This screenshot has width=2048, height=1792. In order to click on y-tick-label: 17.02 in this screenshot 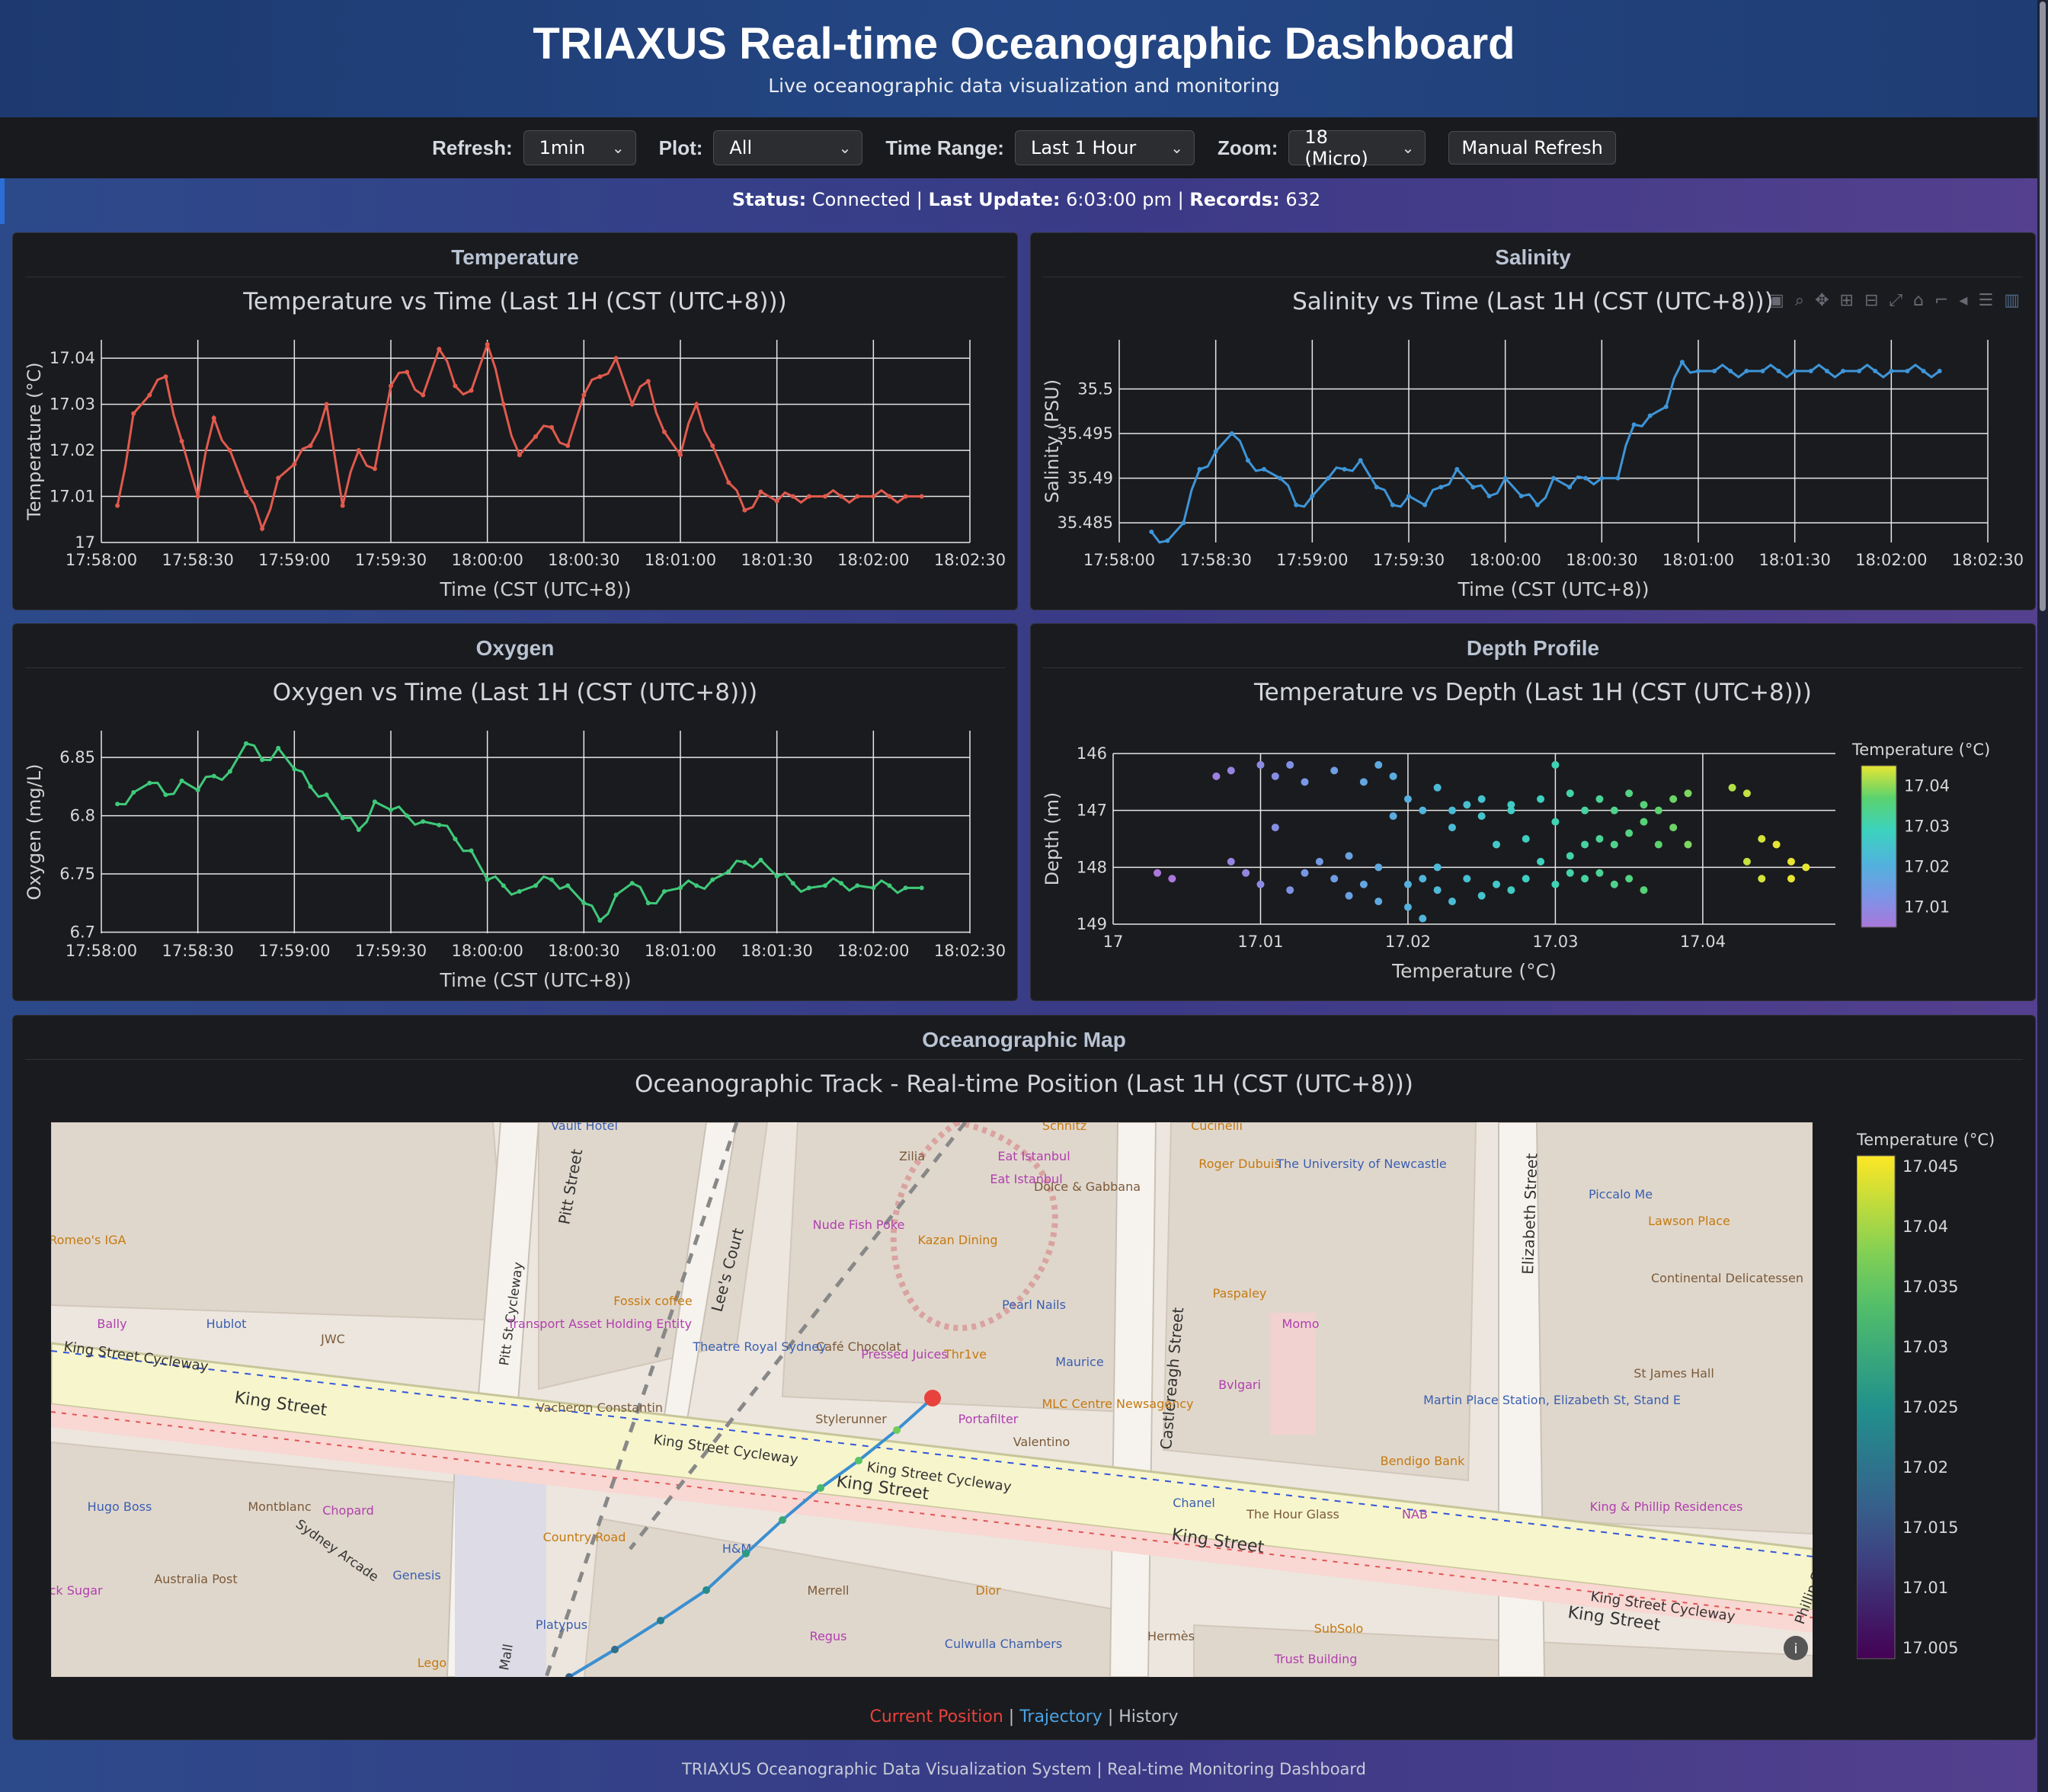, I will do `click(72, 450)`.